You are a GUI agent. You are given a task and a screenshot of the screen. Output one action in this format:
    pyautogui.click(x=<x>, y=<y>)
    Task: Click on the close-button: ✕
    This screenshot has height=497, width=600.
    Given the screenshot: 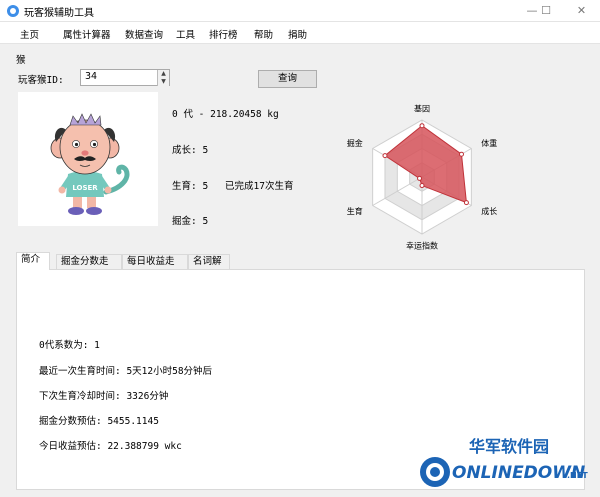 What is the action you would take?
    pyautogui.click(x=581, y=11)
    